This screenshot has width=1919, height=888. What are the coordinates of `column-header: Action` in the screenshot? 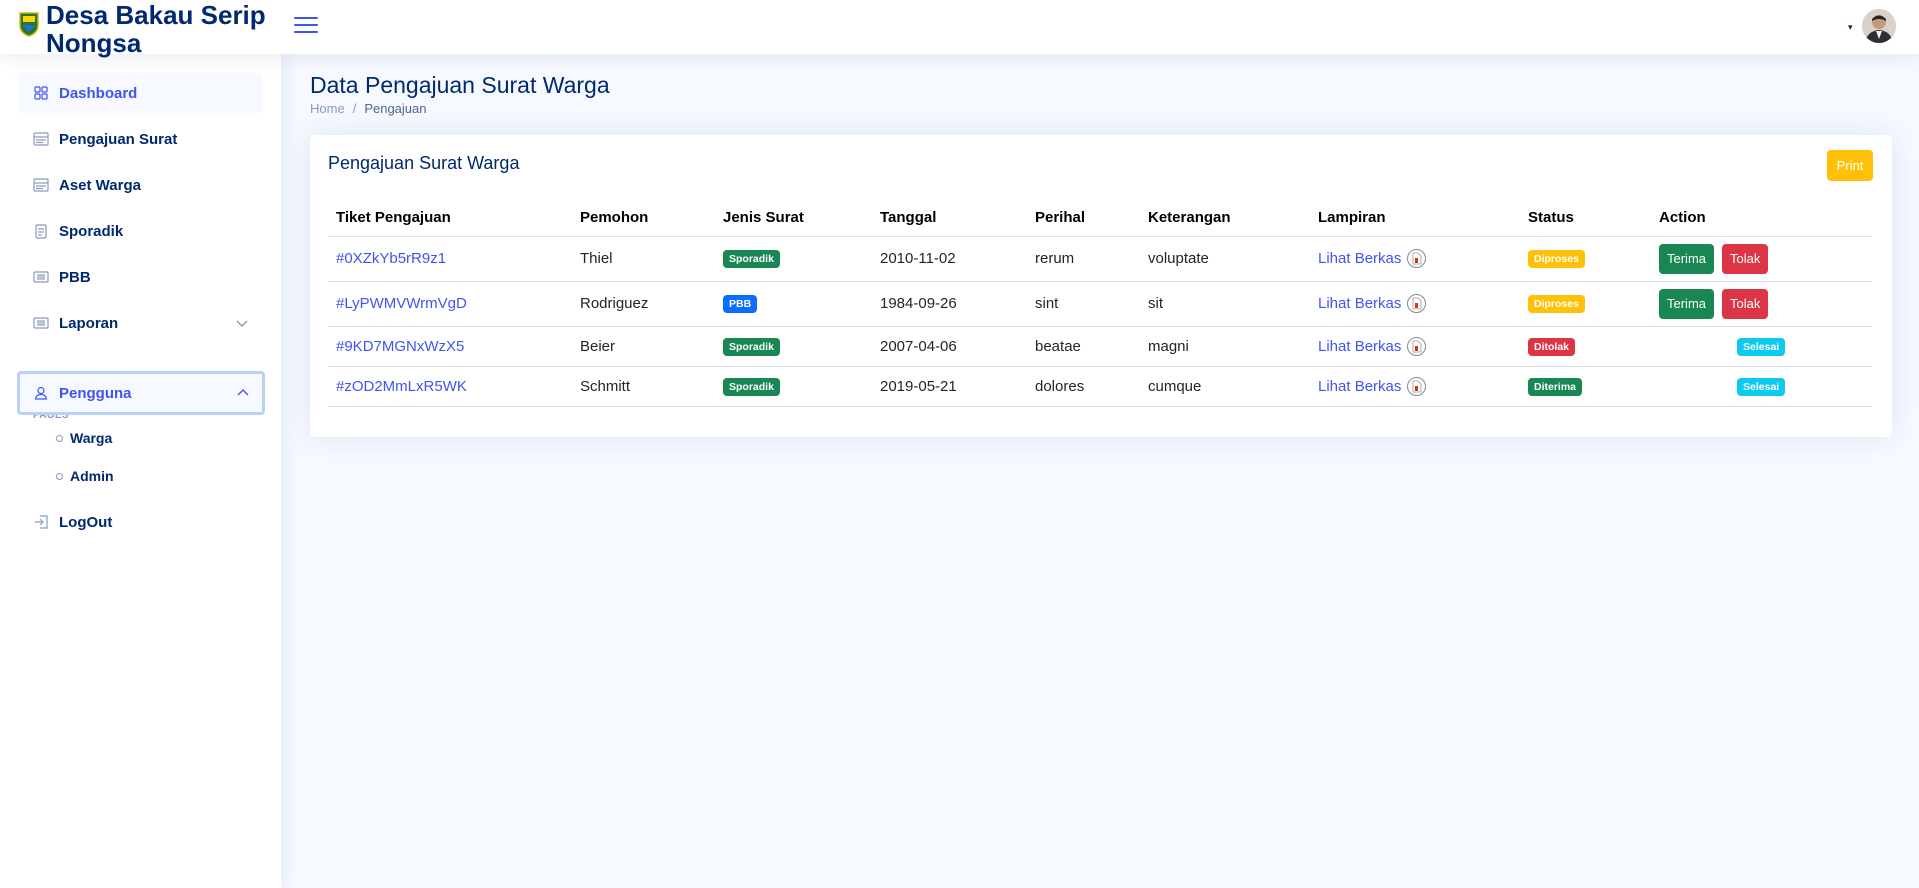 It's located at (1761, 218).